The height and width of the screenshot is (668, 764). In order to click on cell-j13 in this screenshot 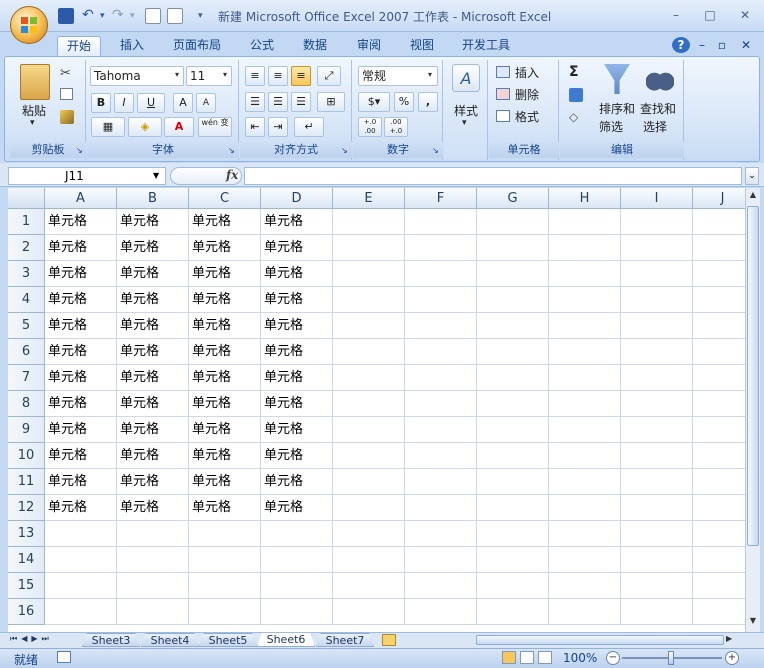, I will do `click(719, 534)`.